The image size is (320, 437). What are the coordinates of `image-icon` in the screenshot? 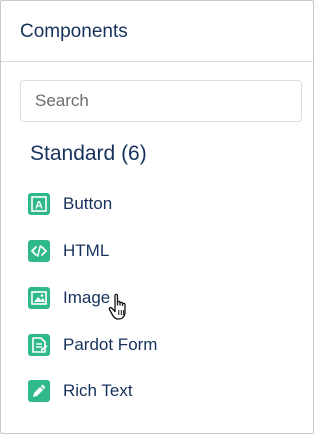 It's located at (39, 298).